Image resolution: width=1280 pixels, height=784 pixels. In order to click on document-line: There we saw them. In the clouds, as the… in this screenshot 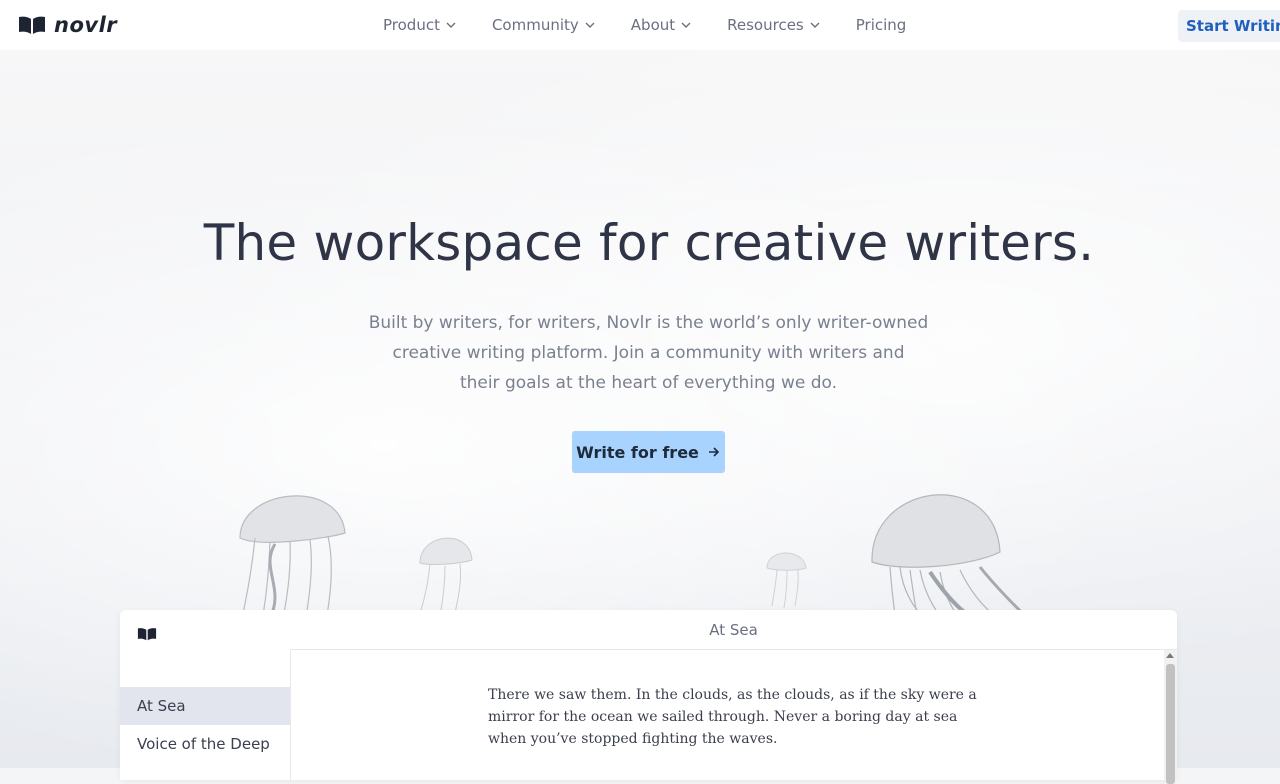, I will do `click(732, 695)`.